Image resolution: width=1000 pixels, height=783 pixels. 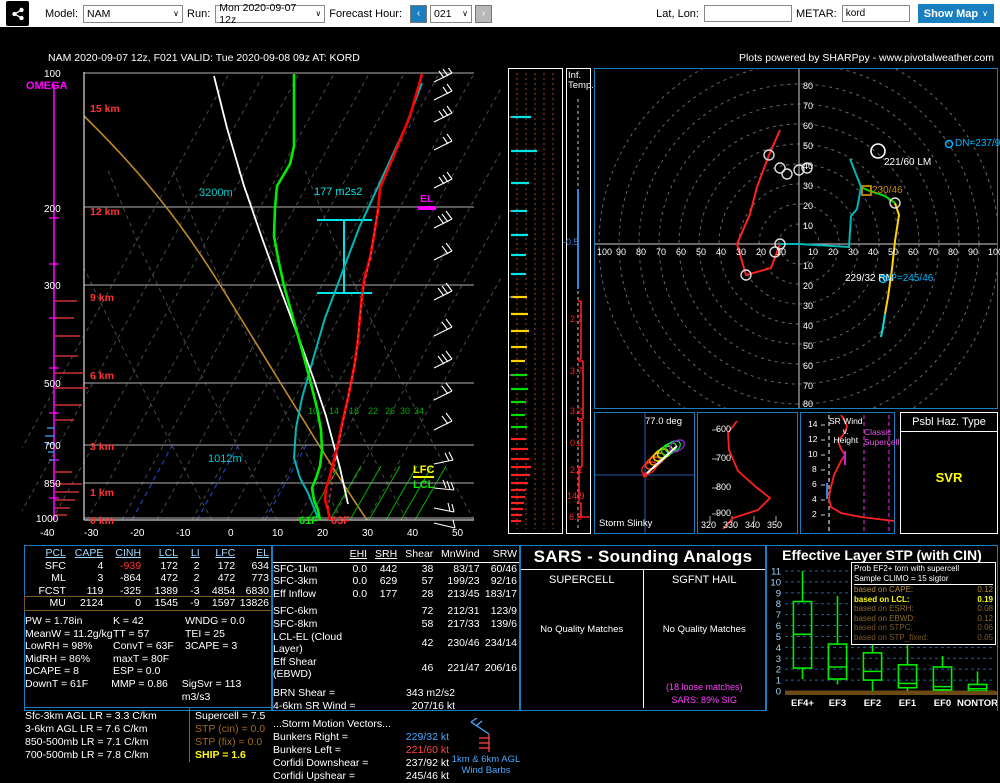 What do you see at coordinates (721, 252) in the screenshot?
I see `hodo-xlabel-left-40: 40` at bounding box center [721, 252].